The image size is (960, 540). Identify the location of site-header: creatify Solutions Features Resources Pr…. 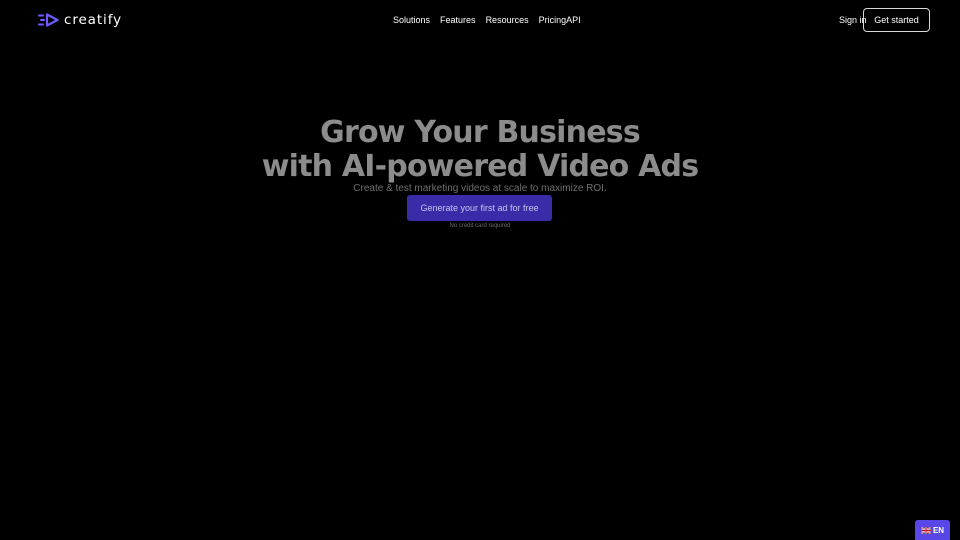
(480, 20).